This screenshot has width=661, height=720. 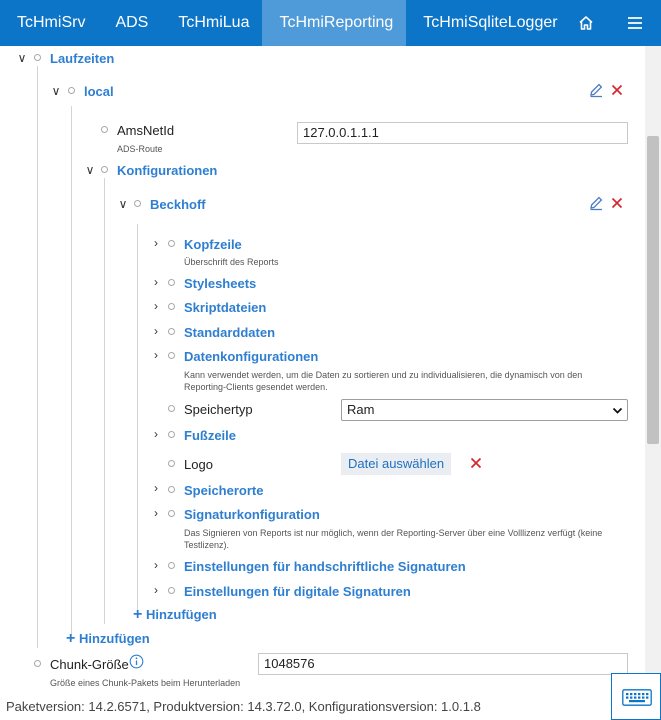 What do you see at coordinates (210, 435) in the screenshot?
I see `tree-node-fusszeile: Fußzeile` at bounding box center [210, 435].